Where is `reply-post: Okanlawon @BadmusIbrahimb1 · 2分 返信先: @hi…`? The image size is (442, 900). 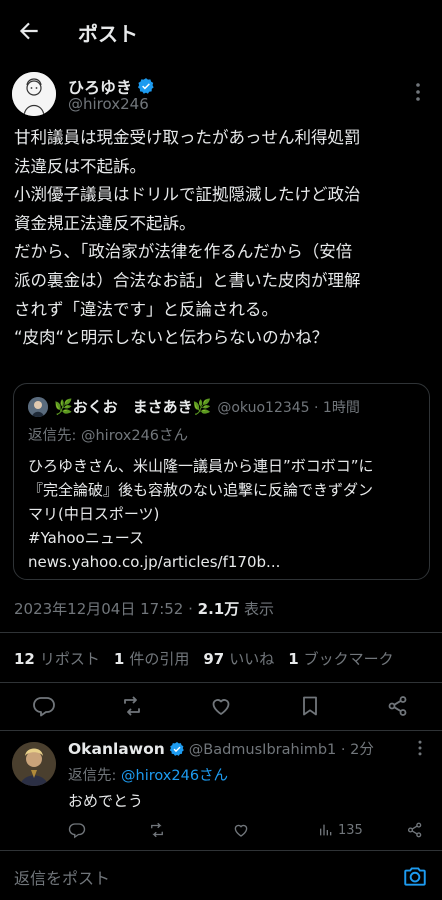
reply-post: Okanlawon @BadmusIbrahimb1 · 2分 返信先: @hi… is located at coordinates (221, 793).